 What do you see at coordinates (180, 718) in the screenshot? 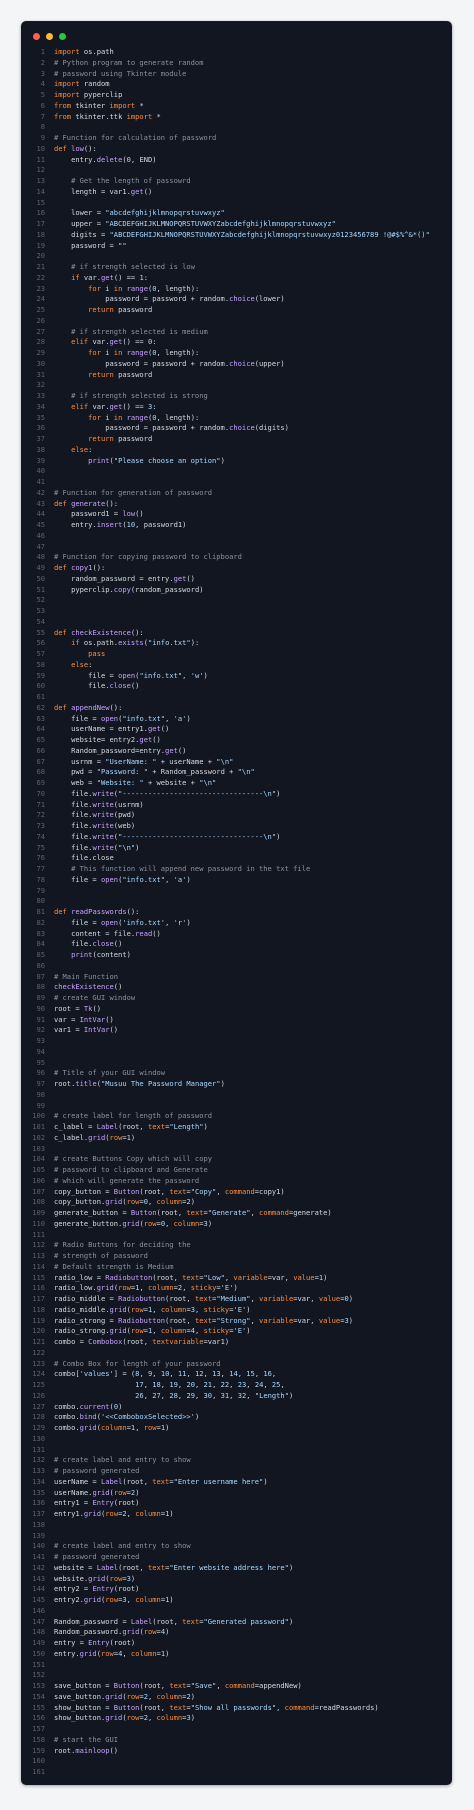
I see `code-token: 'a'` at bounding box center [180, 718].